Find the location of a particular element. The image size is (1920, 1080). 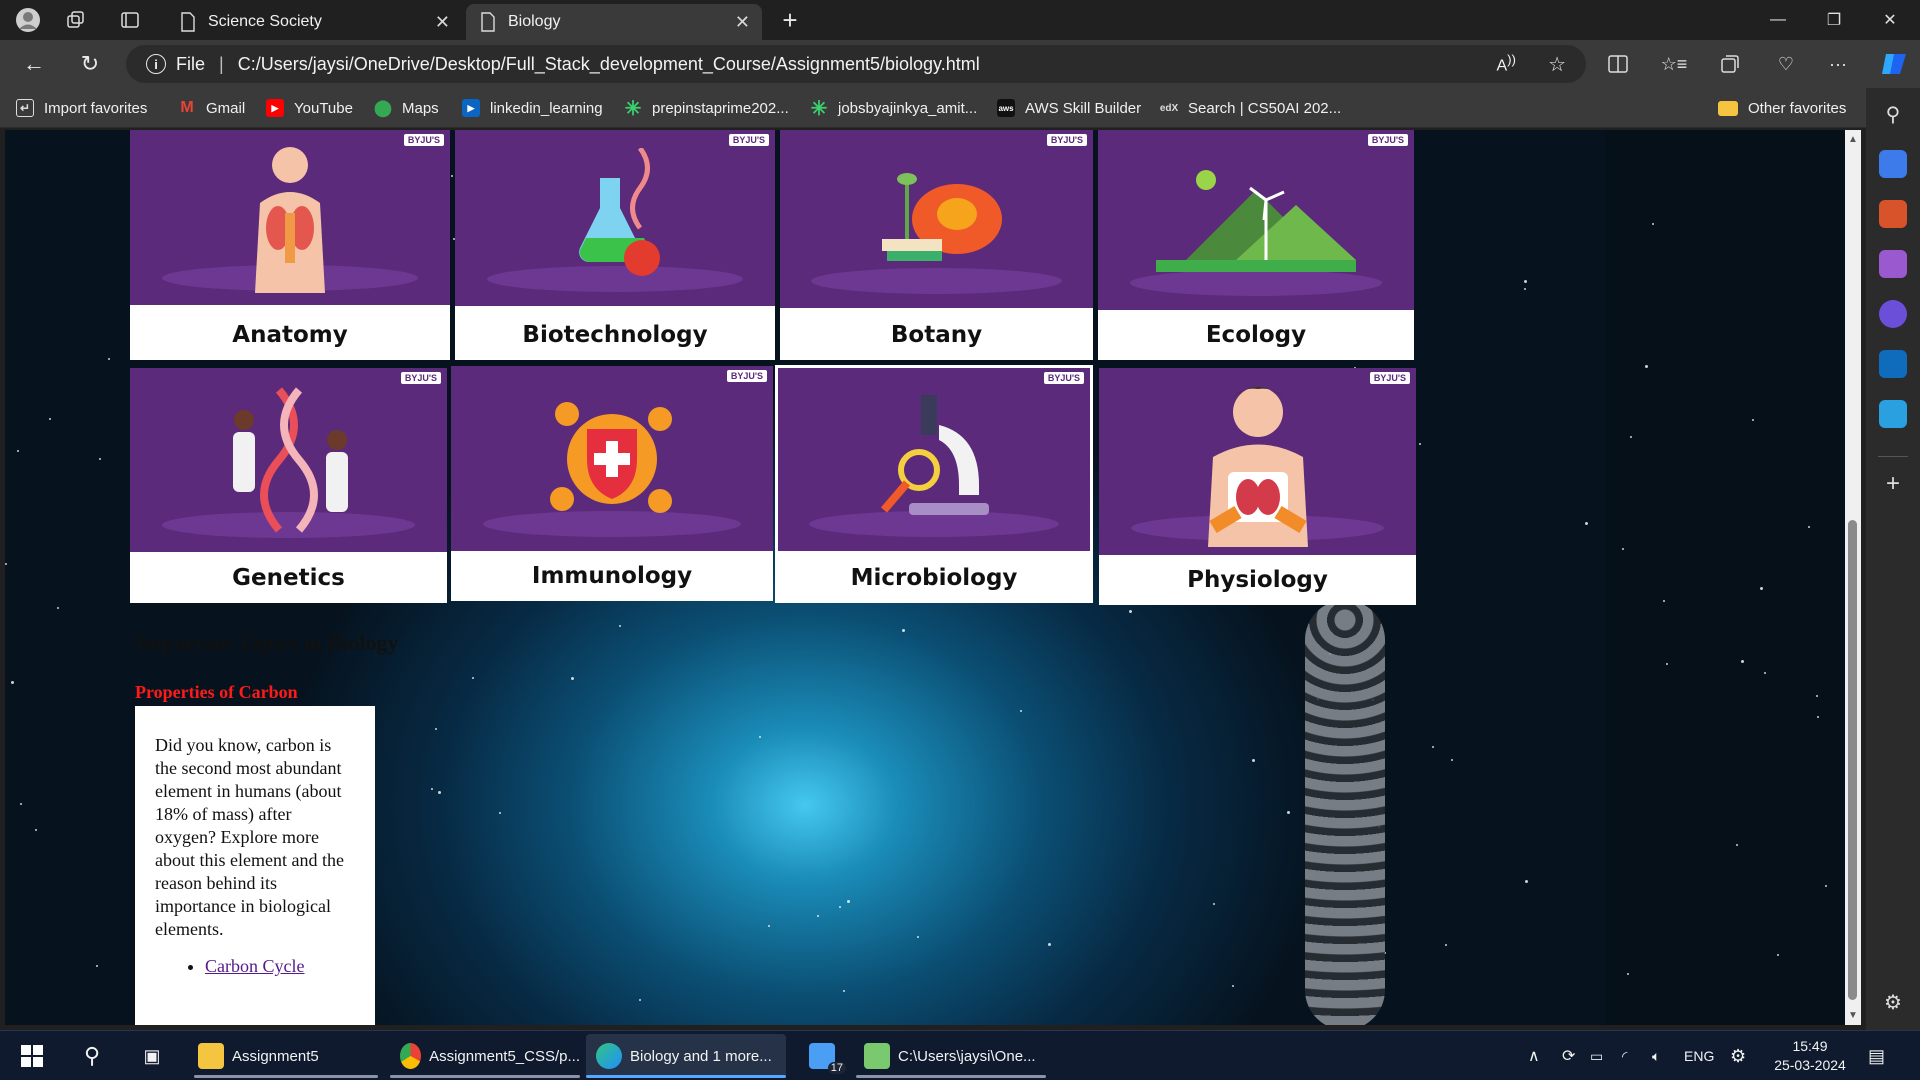

gmail-icon: M is located at coordinates (187, 107).